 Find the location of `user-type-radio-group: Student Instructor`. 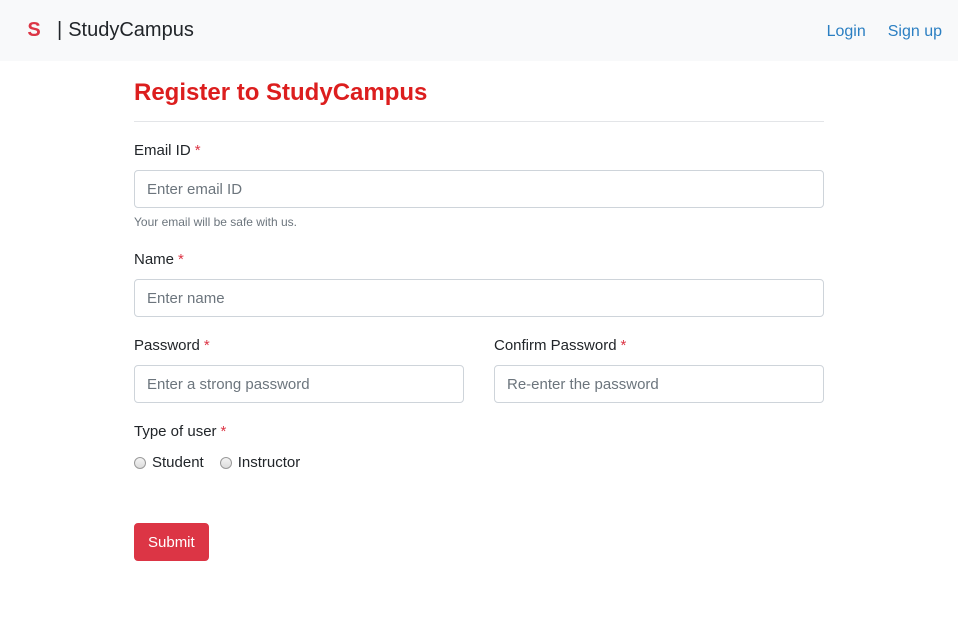

user-type-radio-group: Student Instructor is located at coordinates (225, 463).